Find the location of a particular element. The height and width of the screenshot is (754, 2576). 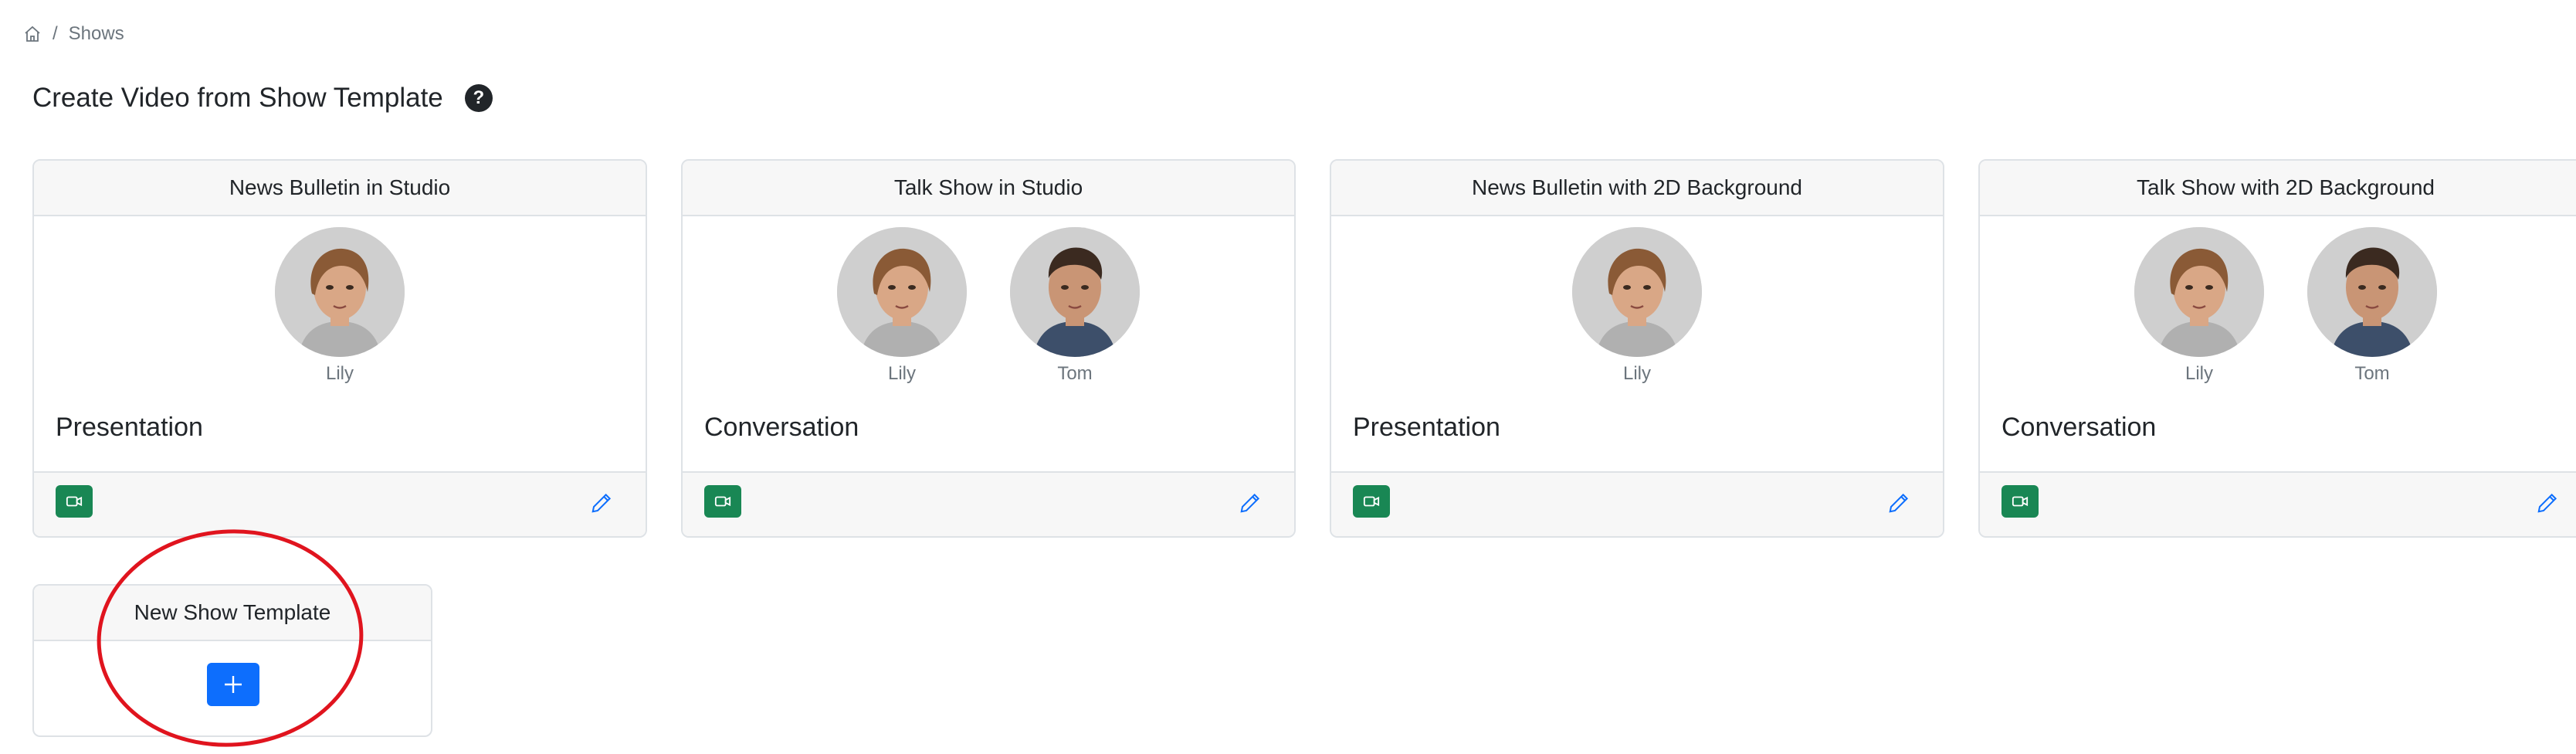

add-show-template-button is located at coordinates (233, 685).